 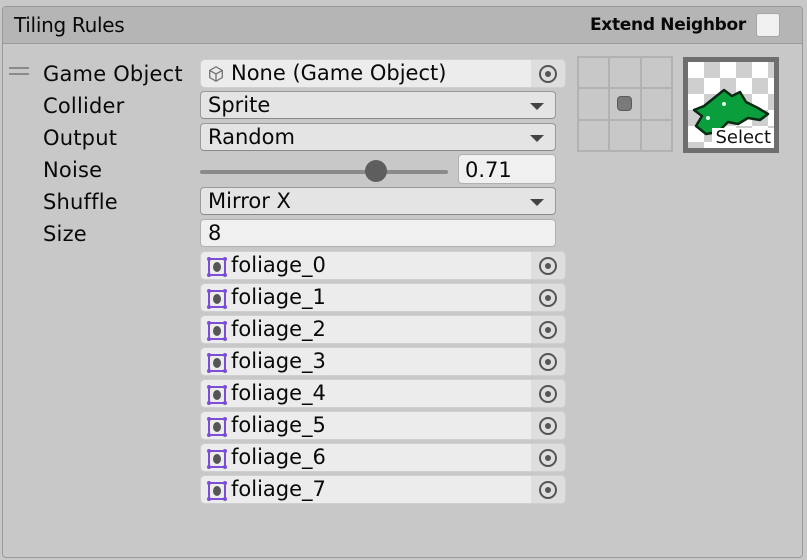 What do you see at coordinates (80, 202) in the screenshot?
I see `label-shuffle: Shuffle` at bounding box center [80, 202].